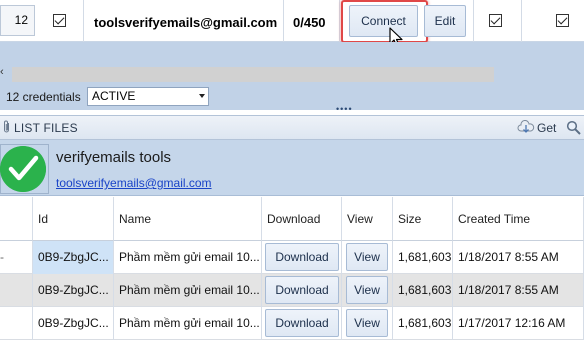 Image resolution: width=584 pixels, height=346 pixels. I want to click on row-indicator: -, so click(16, 257).